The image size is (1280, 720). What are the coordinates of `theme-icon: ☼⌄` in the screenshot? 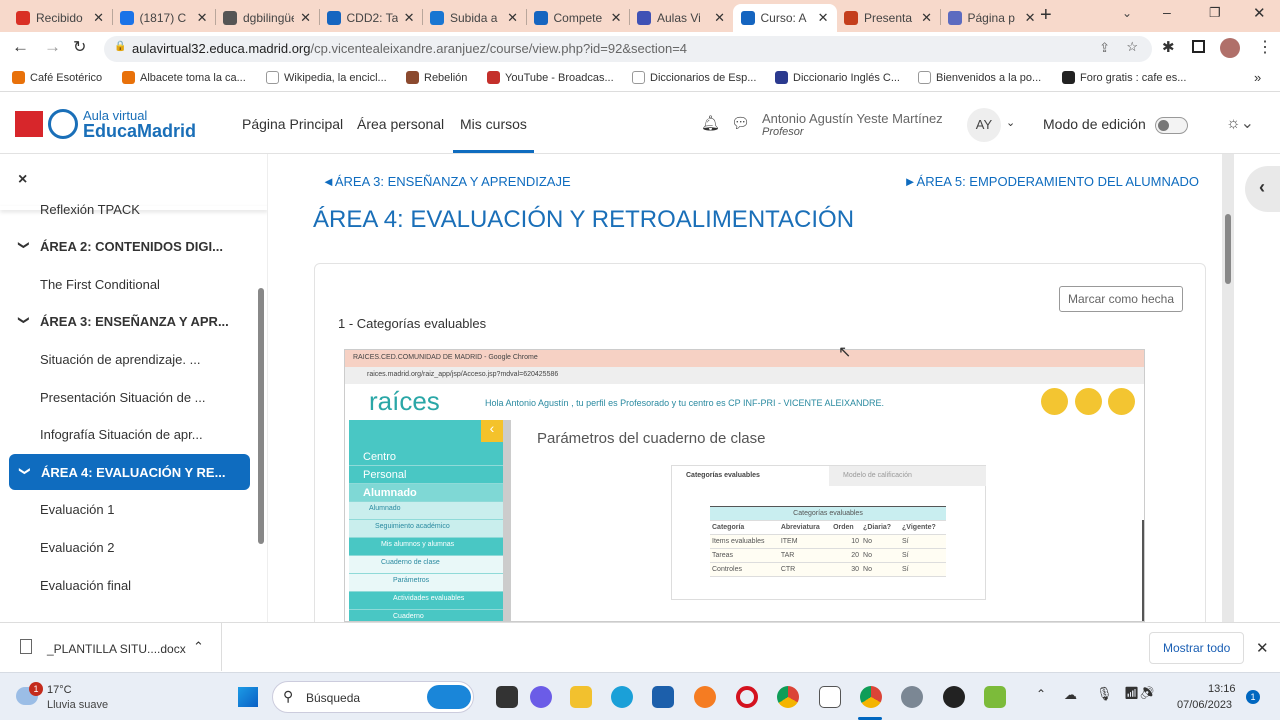 It's located at (1240, 123).